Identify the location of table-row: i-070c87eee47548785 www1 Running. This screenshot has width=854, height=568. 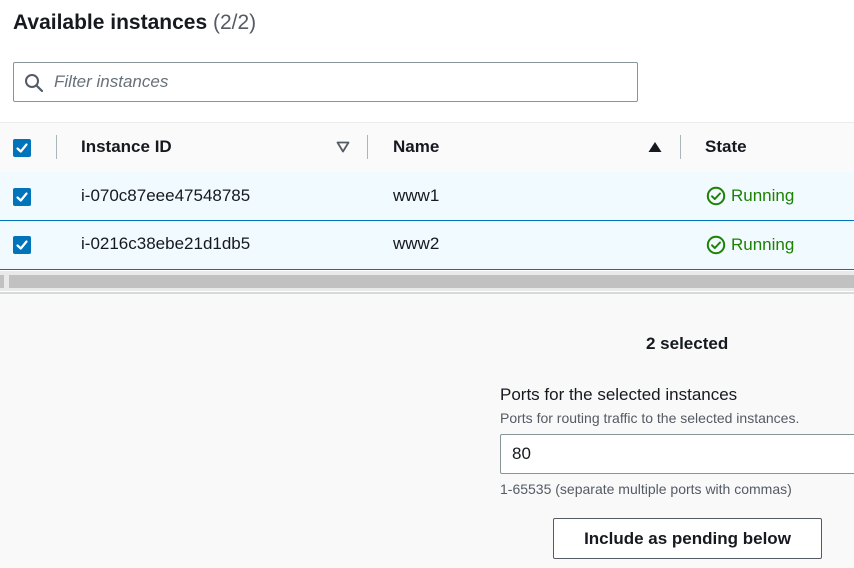
(427, 196).